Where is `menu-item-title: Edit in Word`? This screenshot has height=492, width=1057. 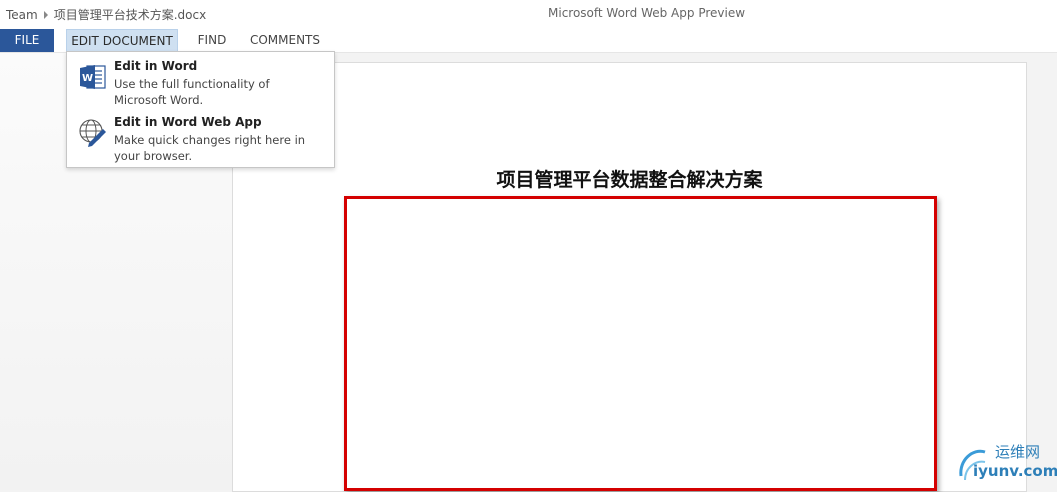
menu-item-title: Edit in Word is located at coordinates (156, 66).